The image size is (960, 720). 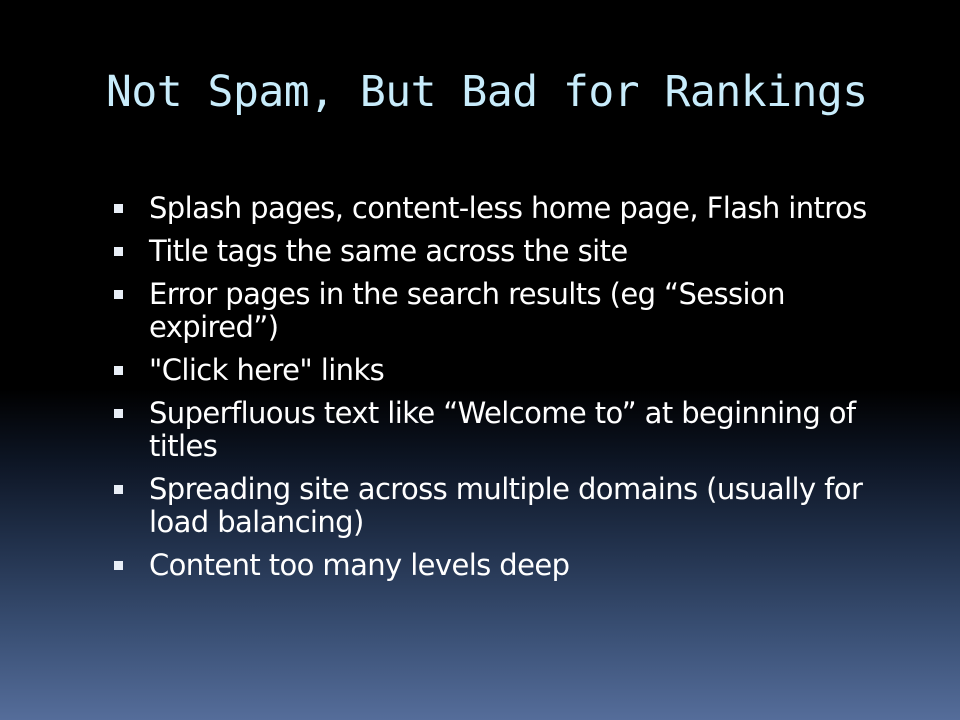 I want to click on bullet-item: "Click here" links, so click(x=509, y=370).